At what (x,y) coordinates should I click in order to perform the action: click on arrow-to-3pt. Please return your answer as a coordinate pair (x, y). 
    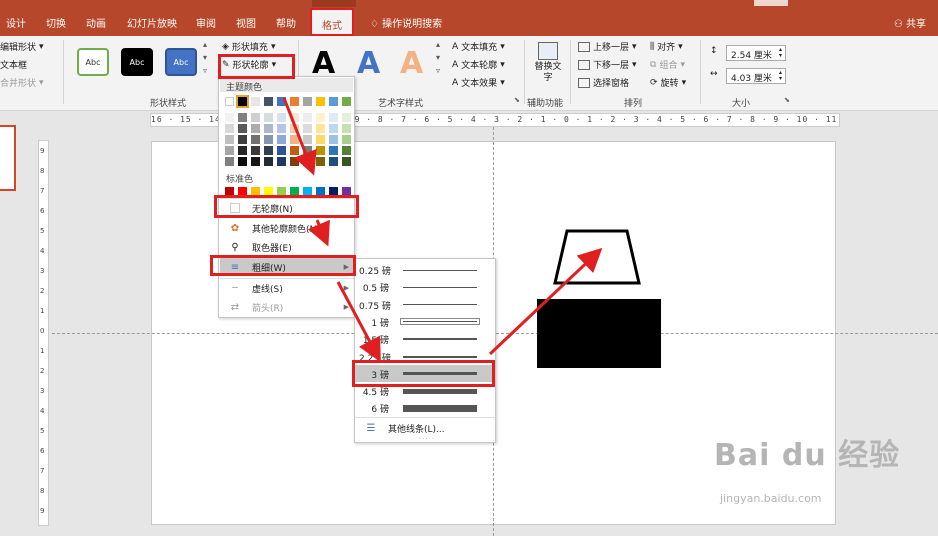
    Looking at the image, I should click on (358, 322).